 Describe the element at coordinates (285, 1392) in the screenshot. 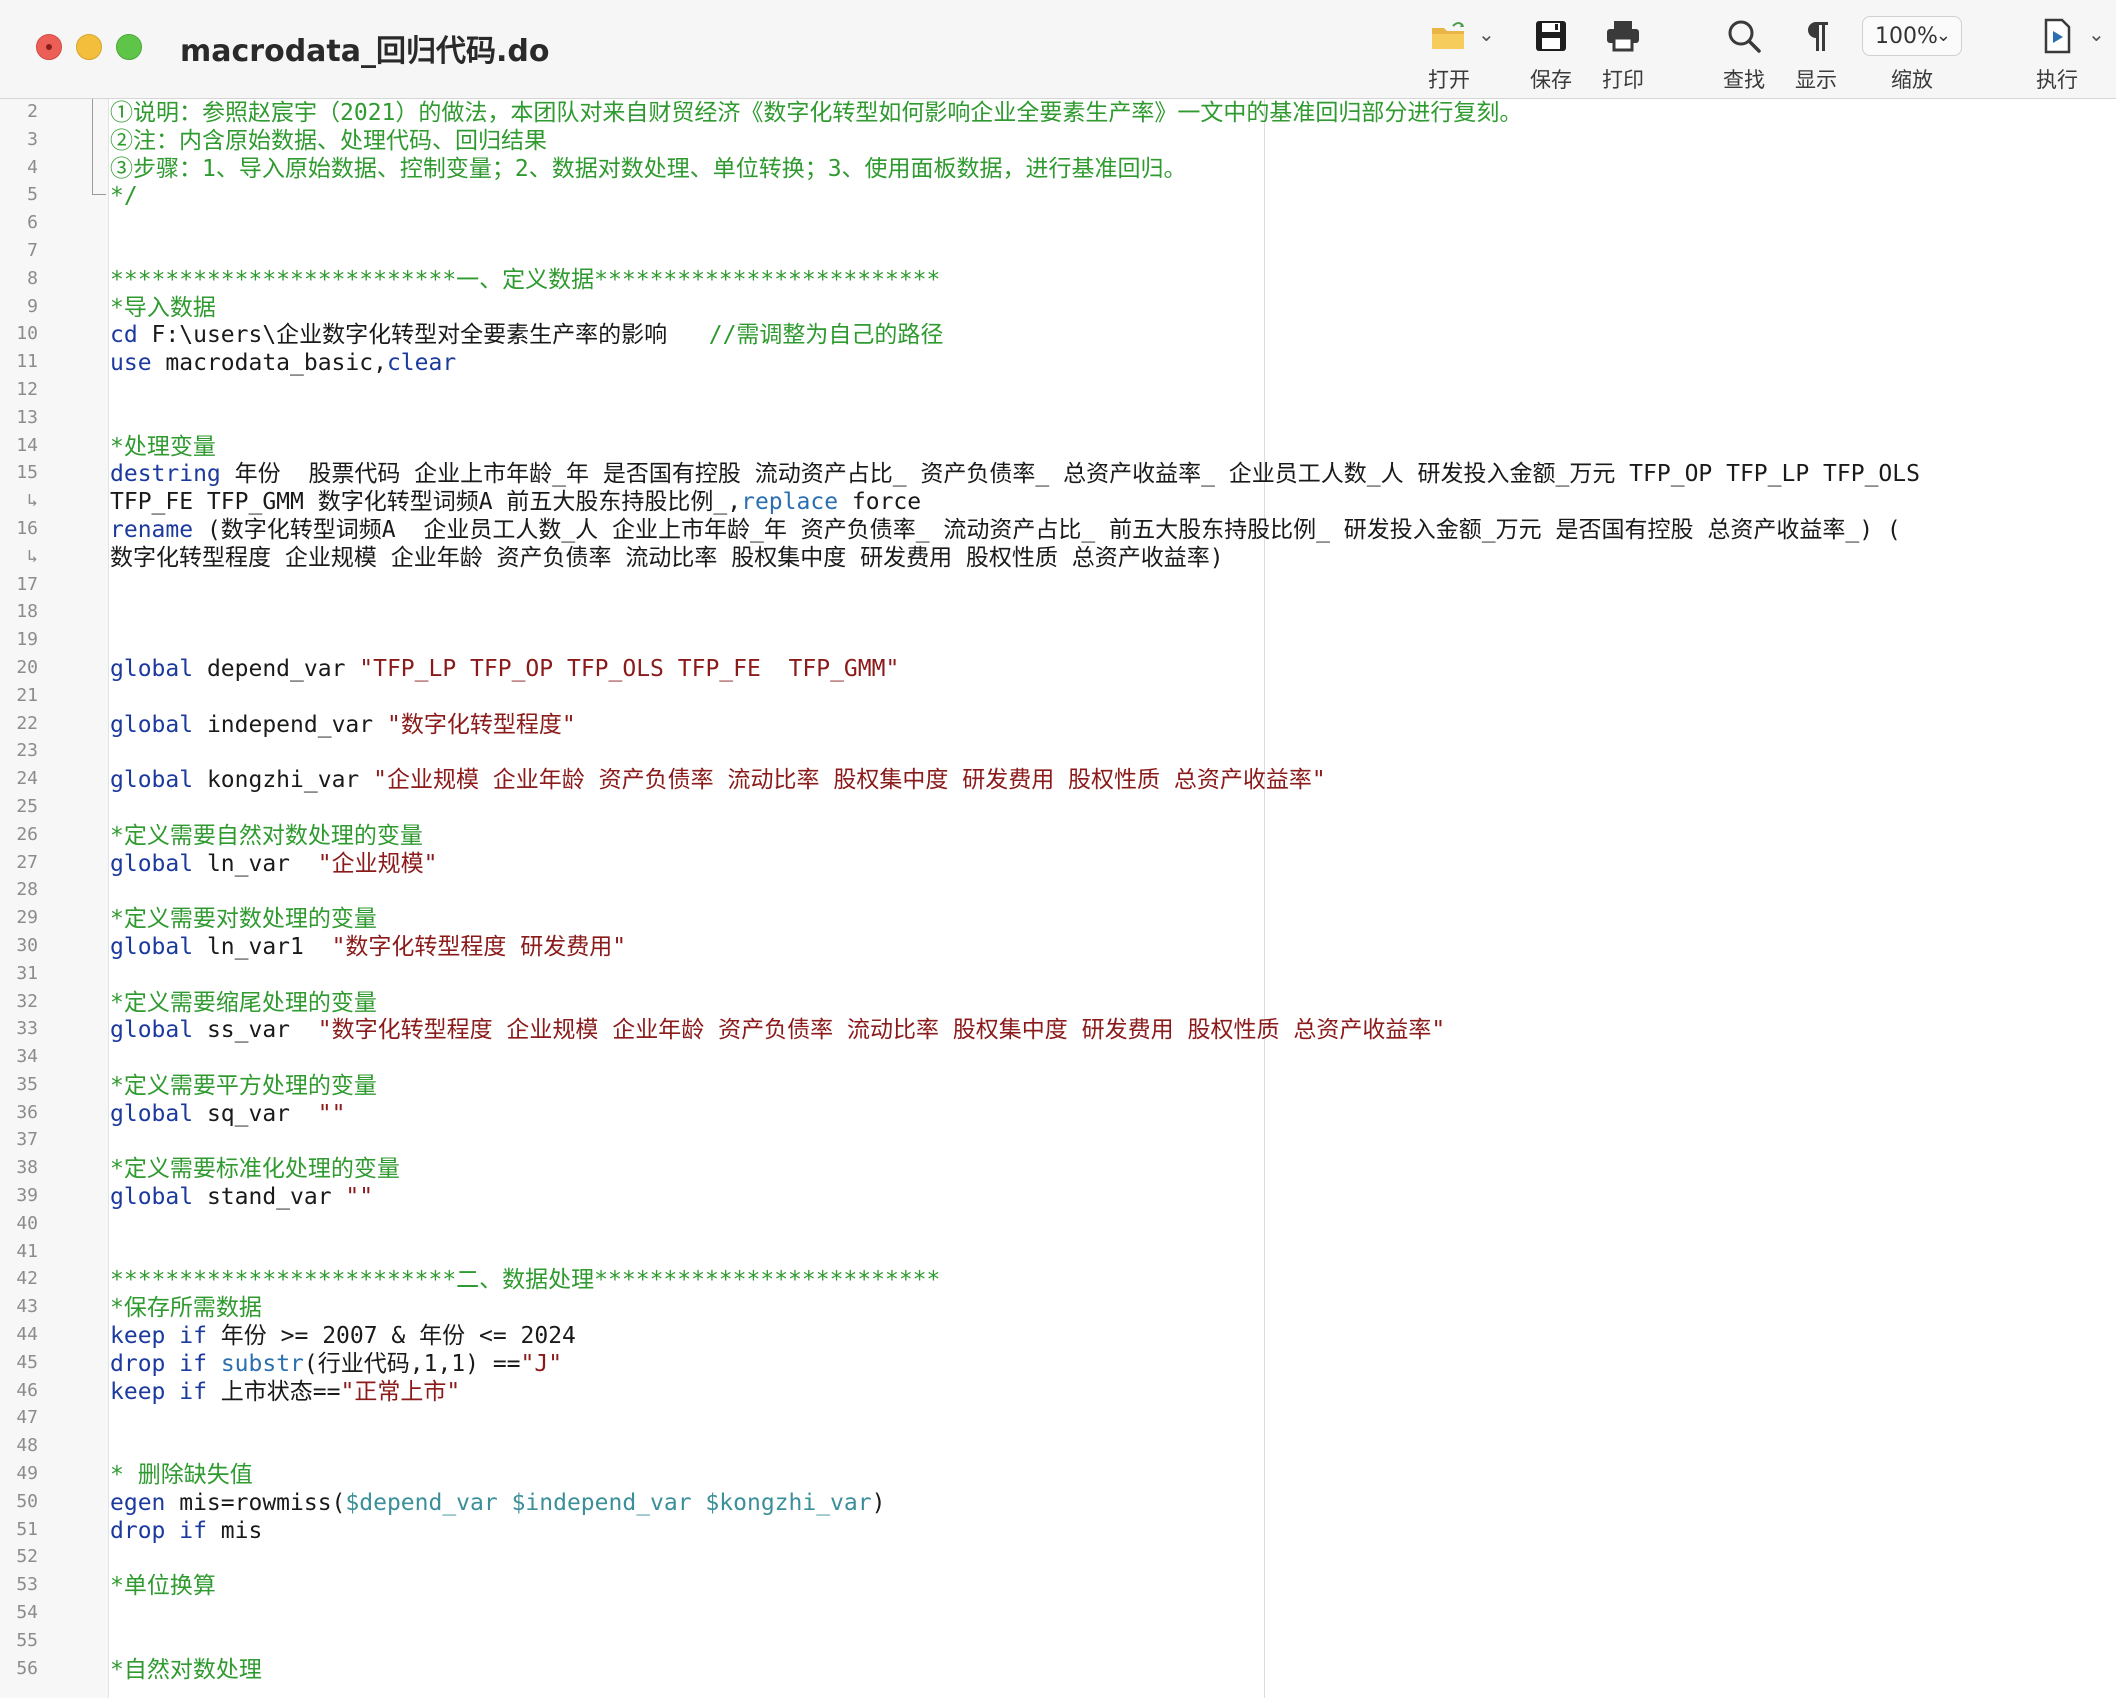

I see `code-text: keep if 上市状态=="正常上市"` at that location.